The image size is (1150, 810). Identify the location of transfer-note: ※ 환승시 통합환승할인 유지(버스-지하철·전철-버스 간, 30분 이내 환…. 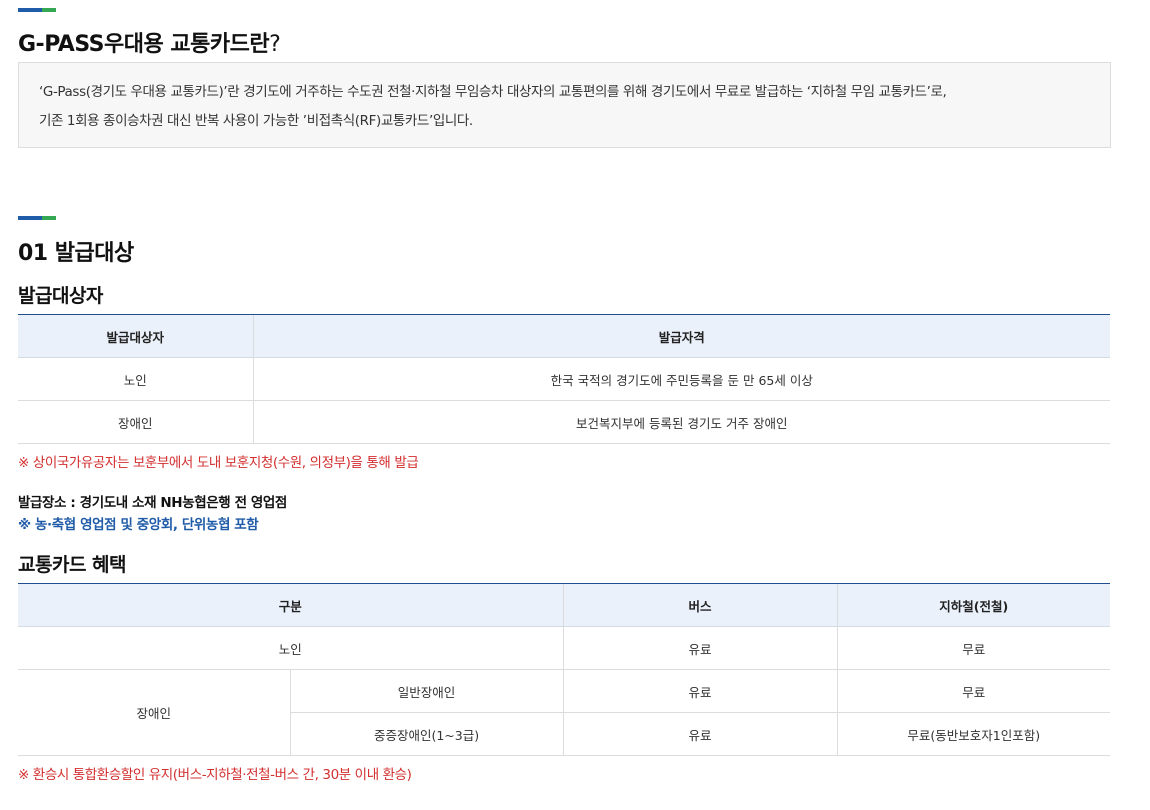
(215, 775).